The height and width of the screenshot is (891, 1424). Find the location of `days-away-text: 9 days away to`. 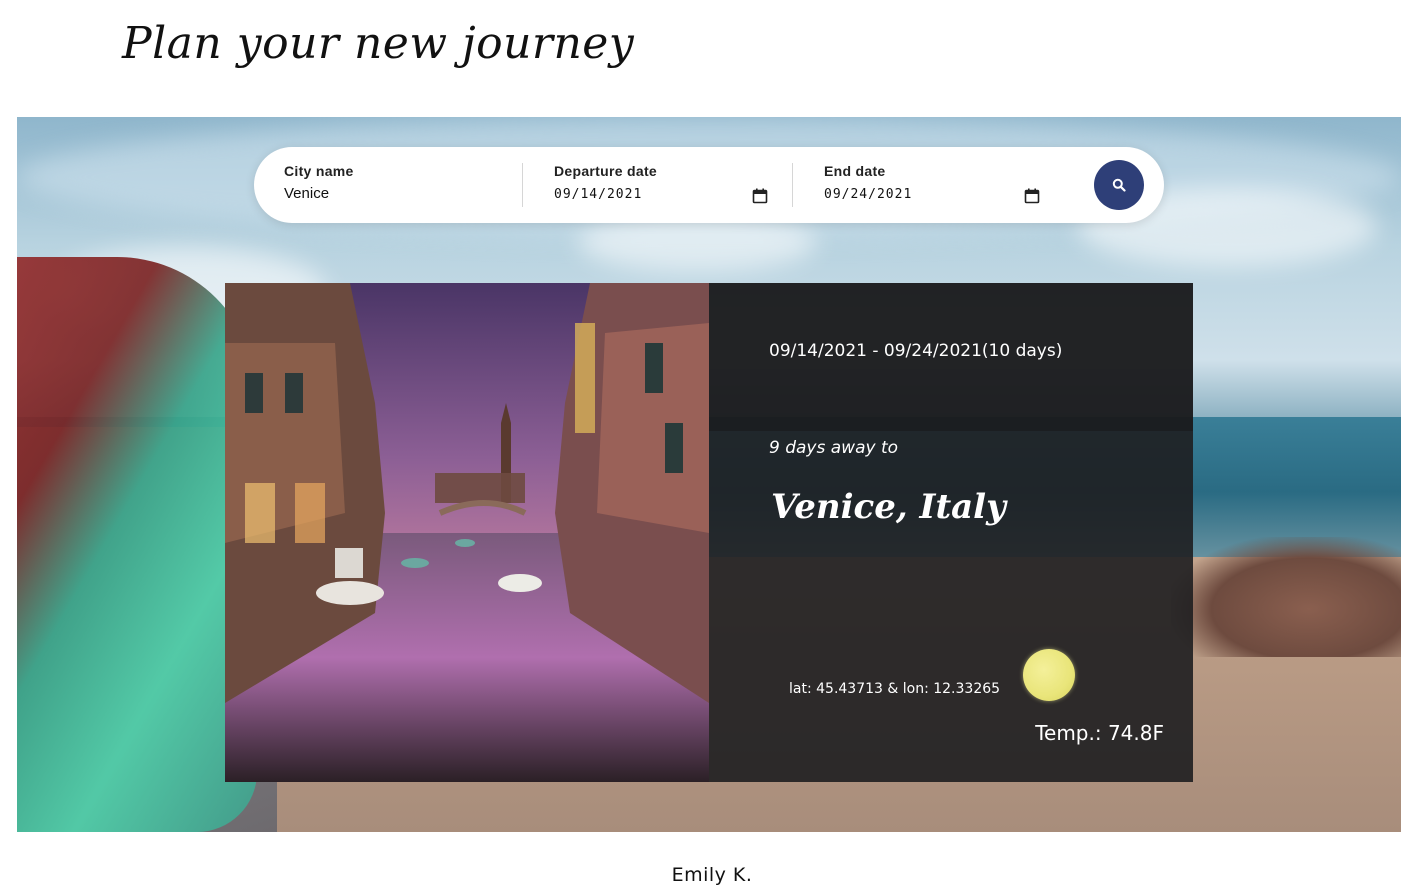

days-away-text: 9 days away to is located at coordinates (834, 448).